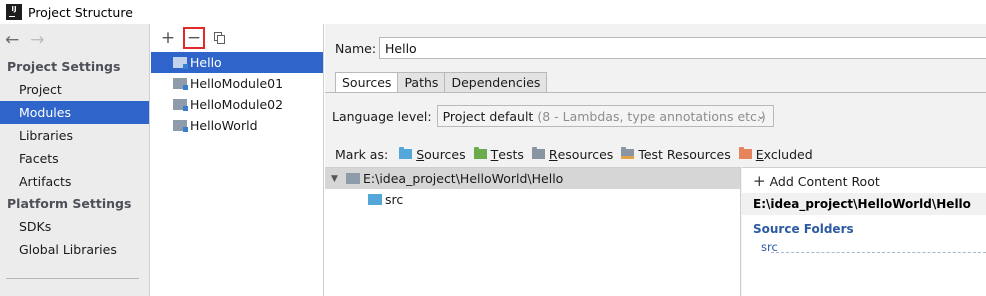  I want to click on name-row: Name:, so click(660, 48).